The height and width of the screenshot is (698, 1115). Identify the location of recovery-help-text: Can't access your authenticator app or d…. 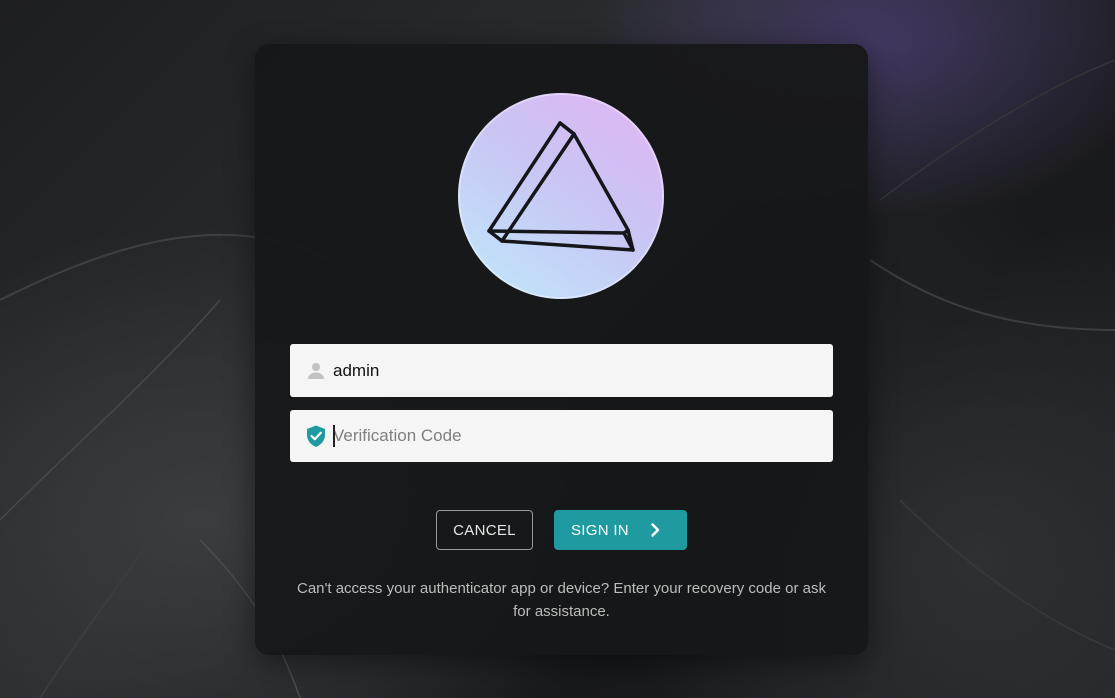
(561, 600).